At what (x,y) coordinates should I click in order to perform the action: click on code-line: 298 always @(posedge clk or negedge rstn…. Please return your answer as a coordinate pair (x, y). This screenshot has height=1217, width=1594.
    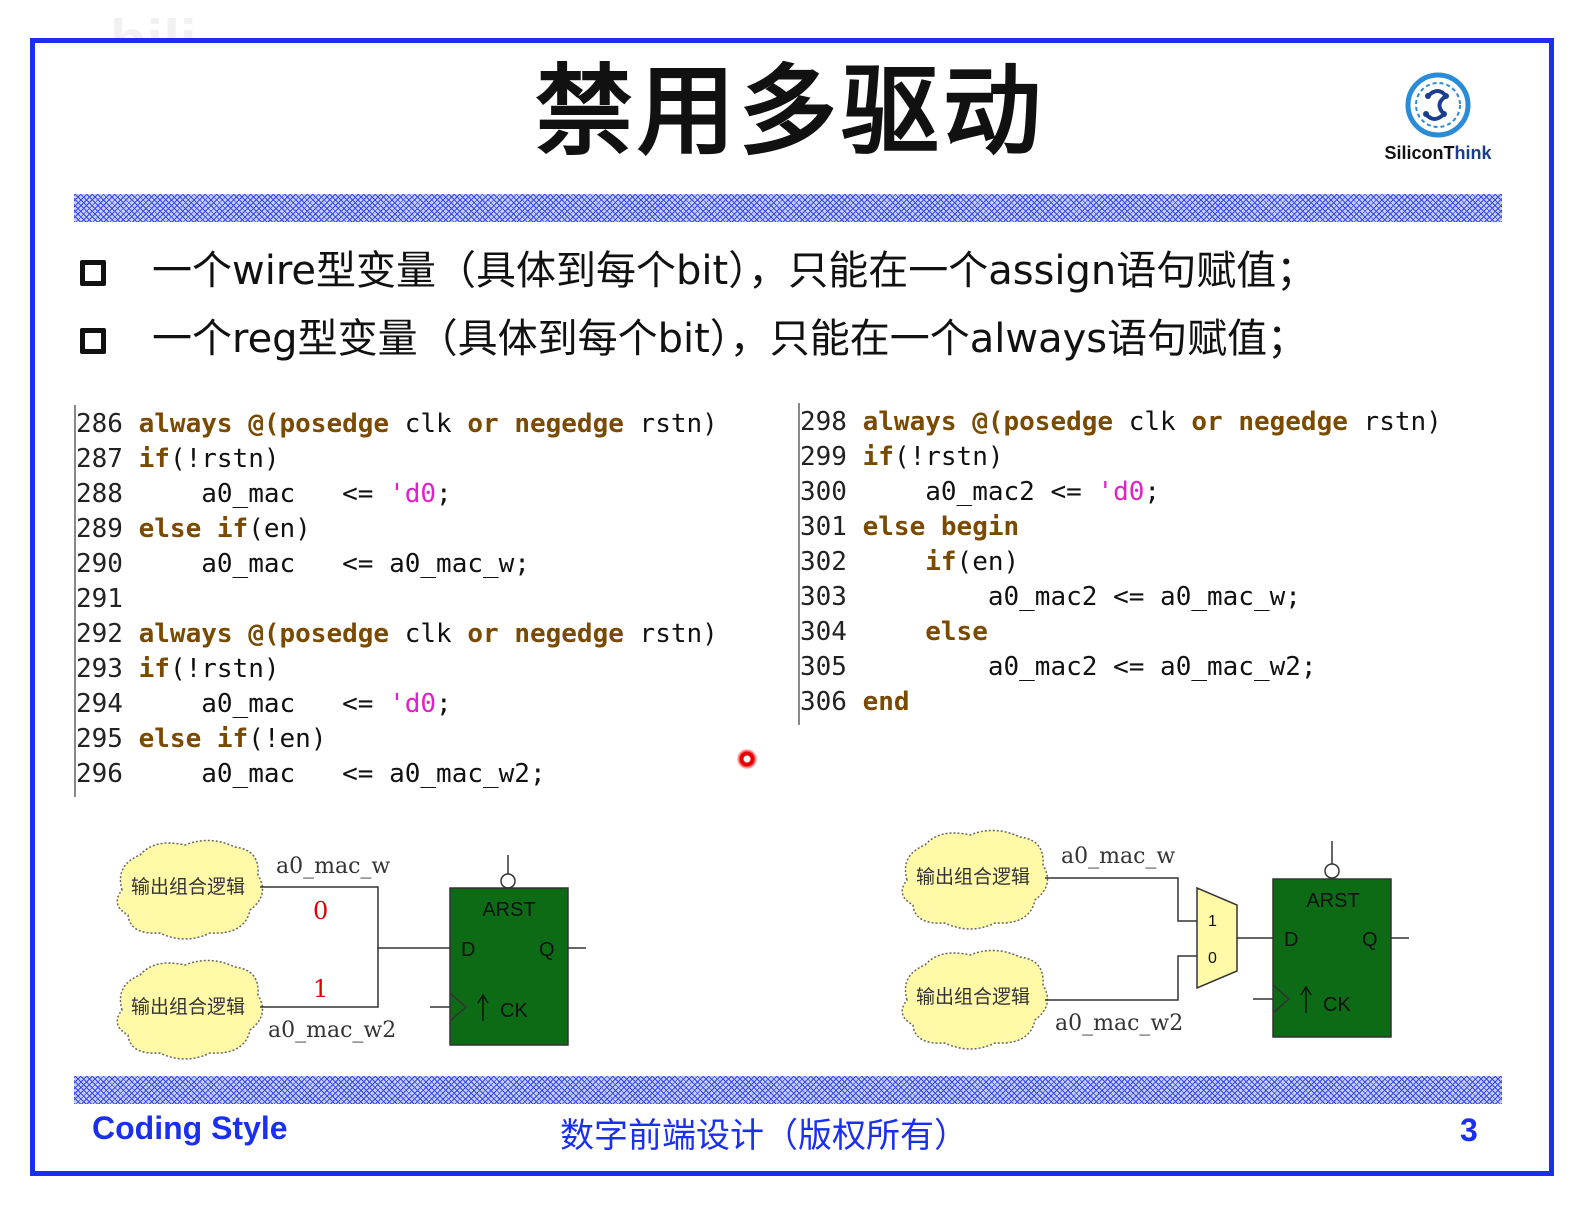
    Looking at the image, I should click on (1121, 422).